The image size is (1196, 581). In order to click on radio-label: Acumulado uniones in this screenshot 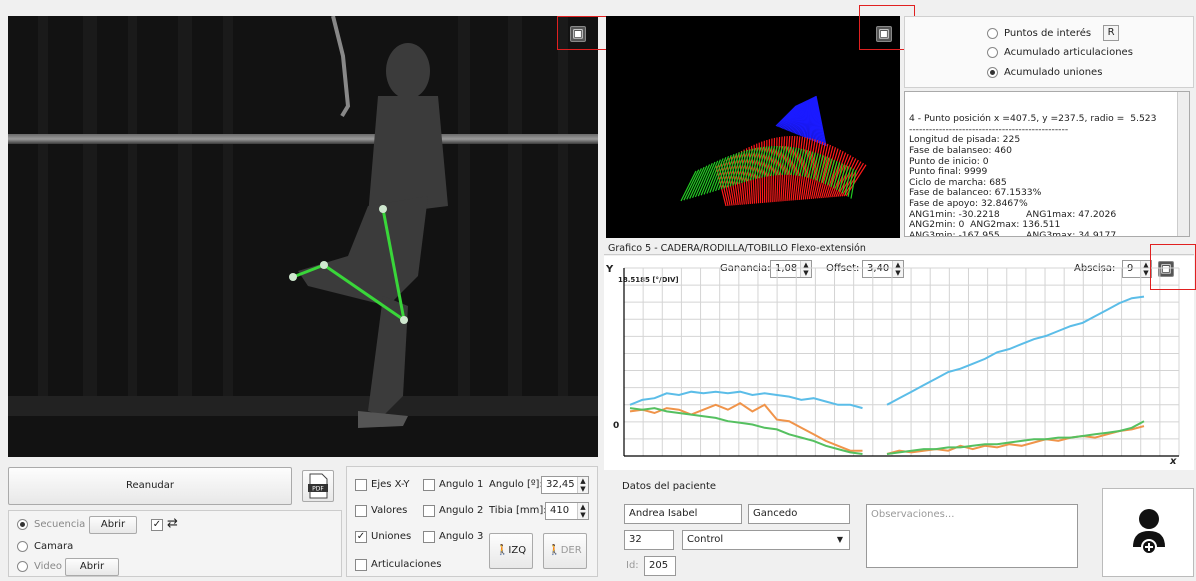, I will do `click(1053, 72)`.